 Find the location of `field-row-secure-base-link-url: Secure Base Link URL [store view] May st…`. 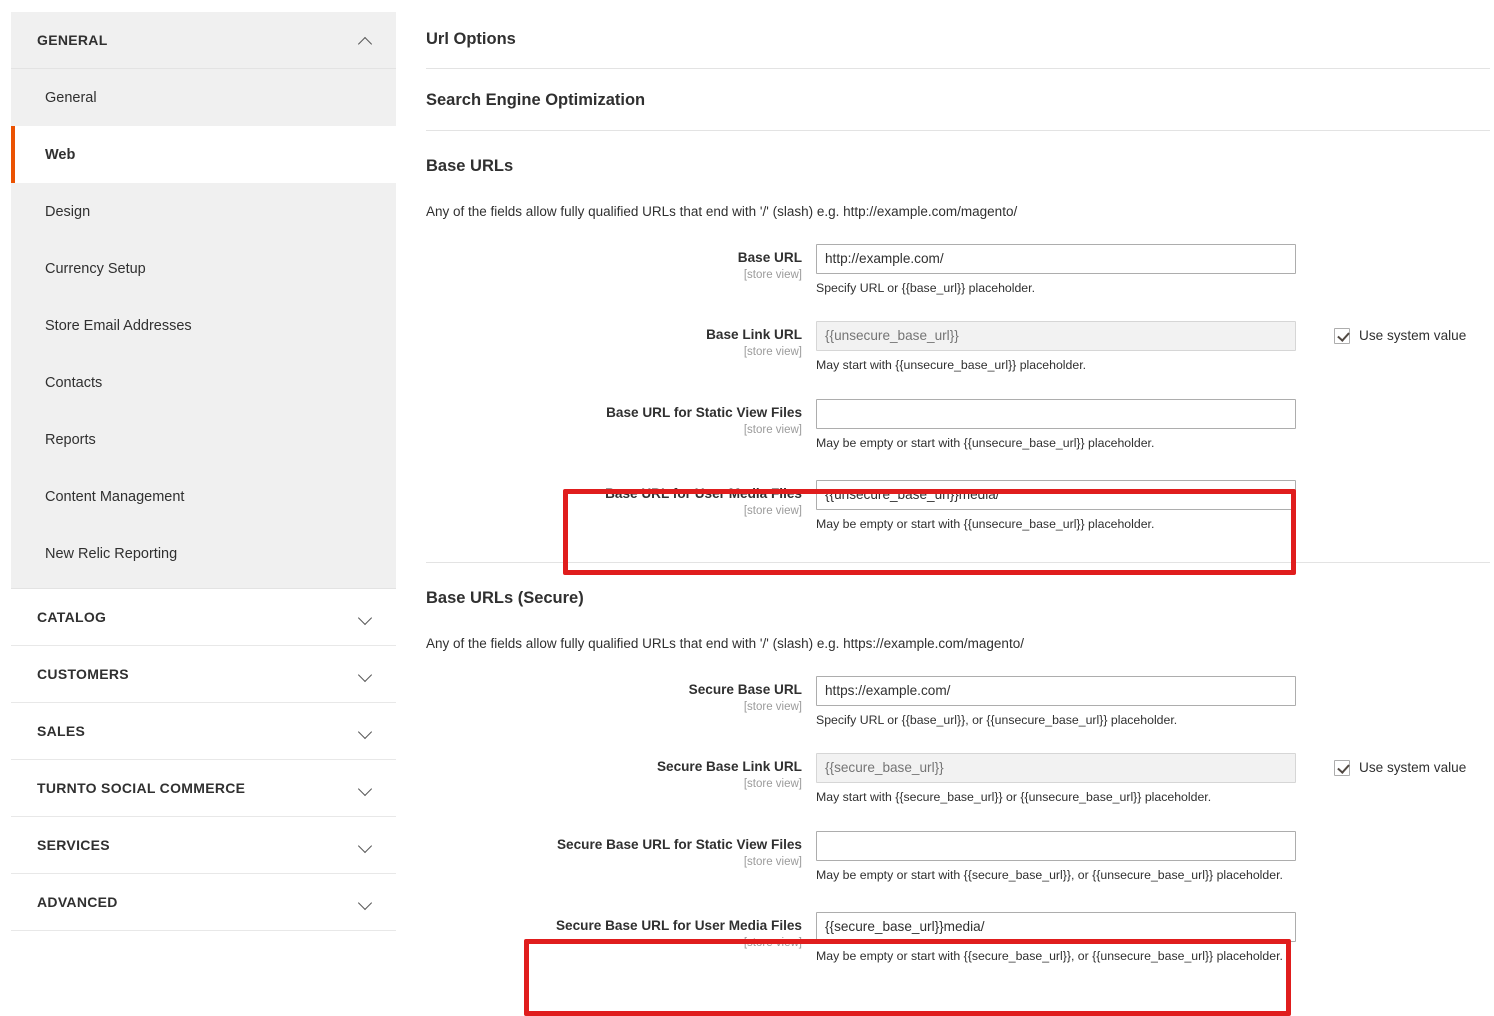

field-row-secure-base-link-url: Secure Base Link URL [store view] May st… is located at coordinates (960, 779).